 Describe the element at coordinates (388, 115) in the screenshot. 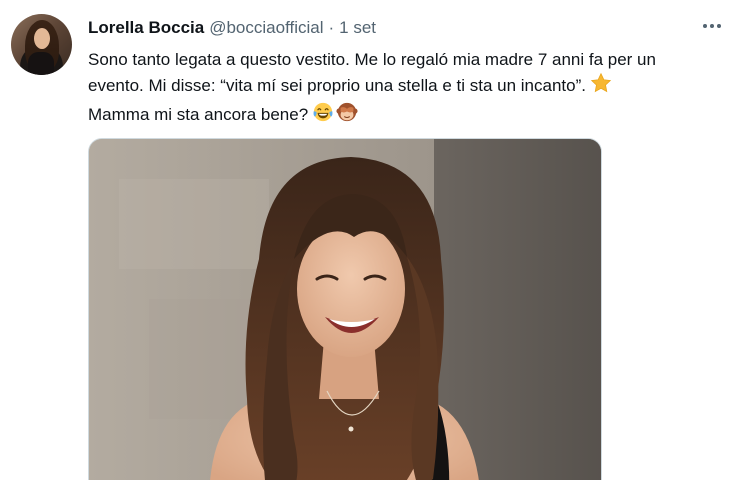

I see `tweet-text-line: Mamma mi sta ancora bene?` at that location.